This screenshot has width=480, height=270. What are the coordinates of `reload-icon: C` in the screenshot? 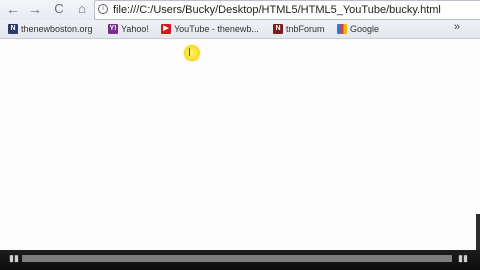 It's located at (59, 9).